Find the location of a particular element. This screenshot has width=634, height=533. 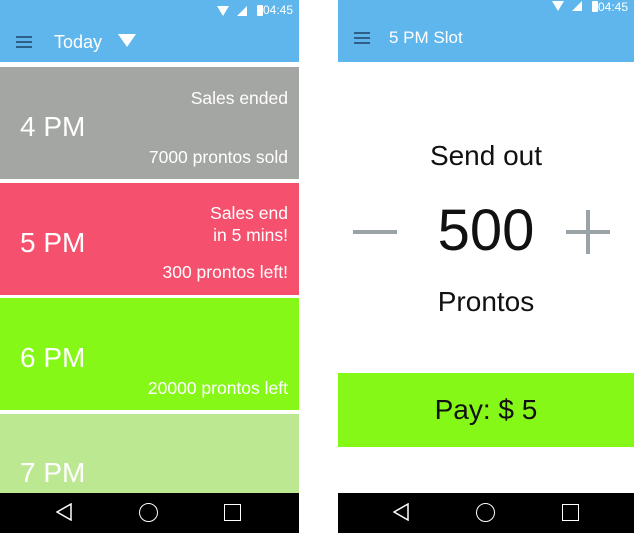

app-bar-title: Today is located at coordinates (78, 42).